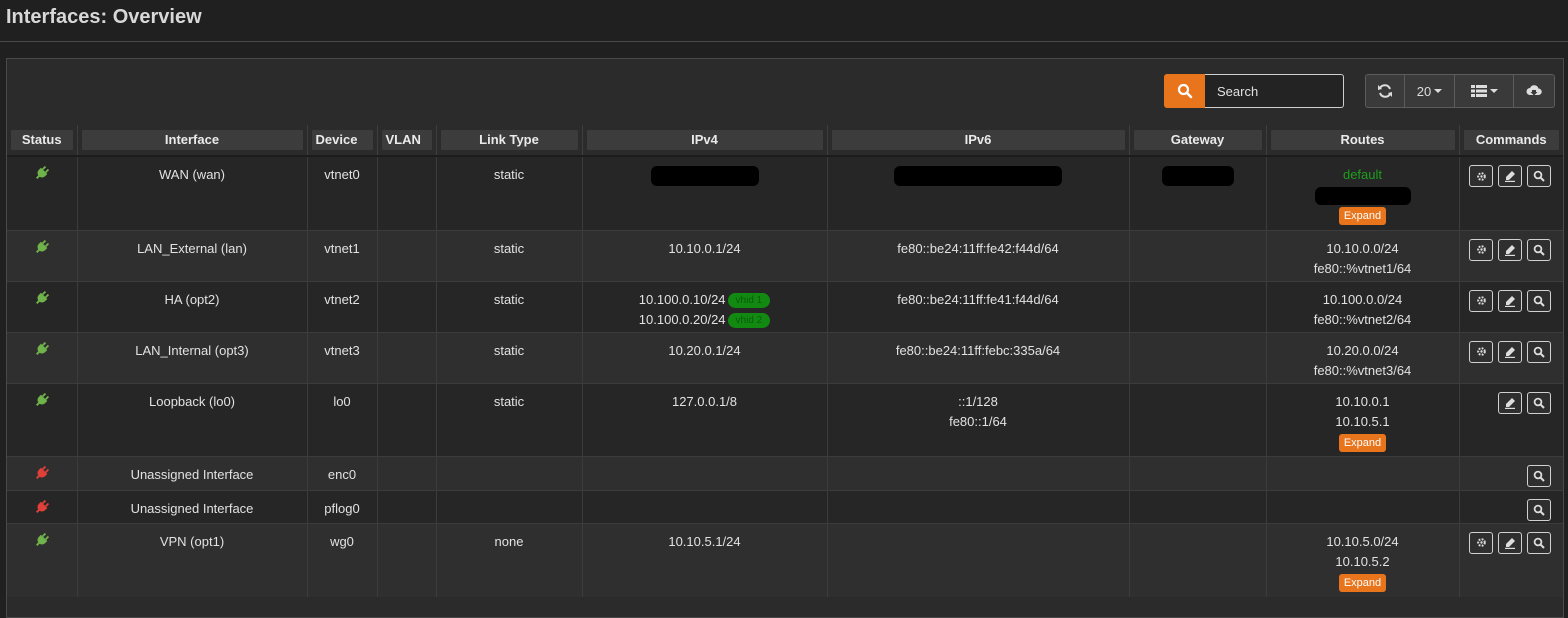  Describe the element at coordinates (406, 141) in the screenshot. I see `column-header: VLAN` at that location.